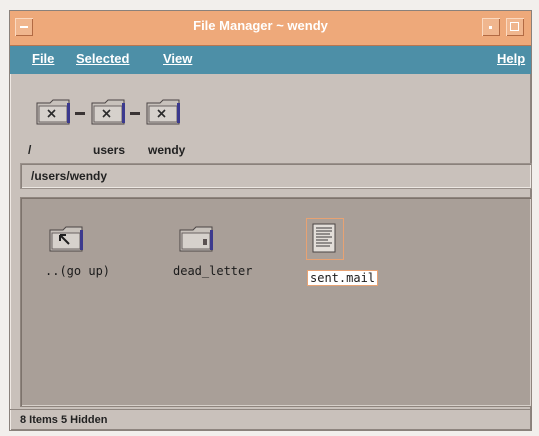 This screenshot has height=436, width=539. Describe the element at coordinates (270, 60) in the screenshot. I see `menu-bar: File Selected View Help` at that location.